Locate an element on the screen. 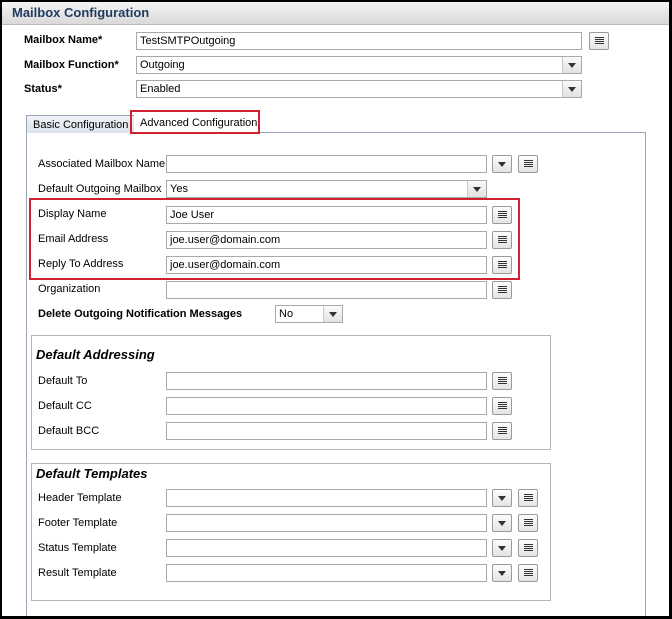 The image size is (672, 619). status-template-label: Status Template is located at coordinates (77, 548).